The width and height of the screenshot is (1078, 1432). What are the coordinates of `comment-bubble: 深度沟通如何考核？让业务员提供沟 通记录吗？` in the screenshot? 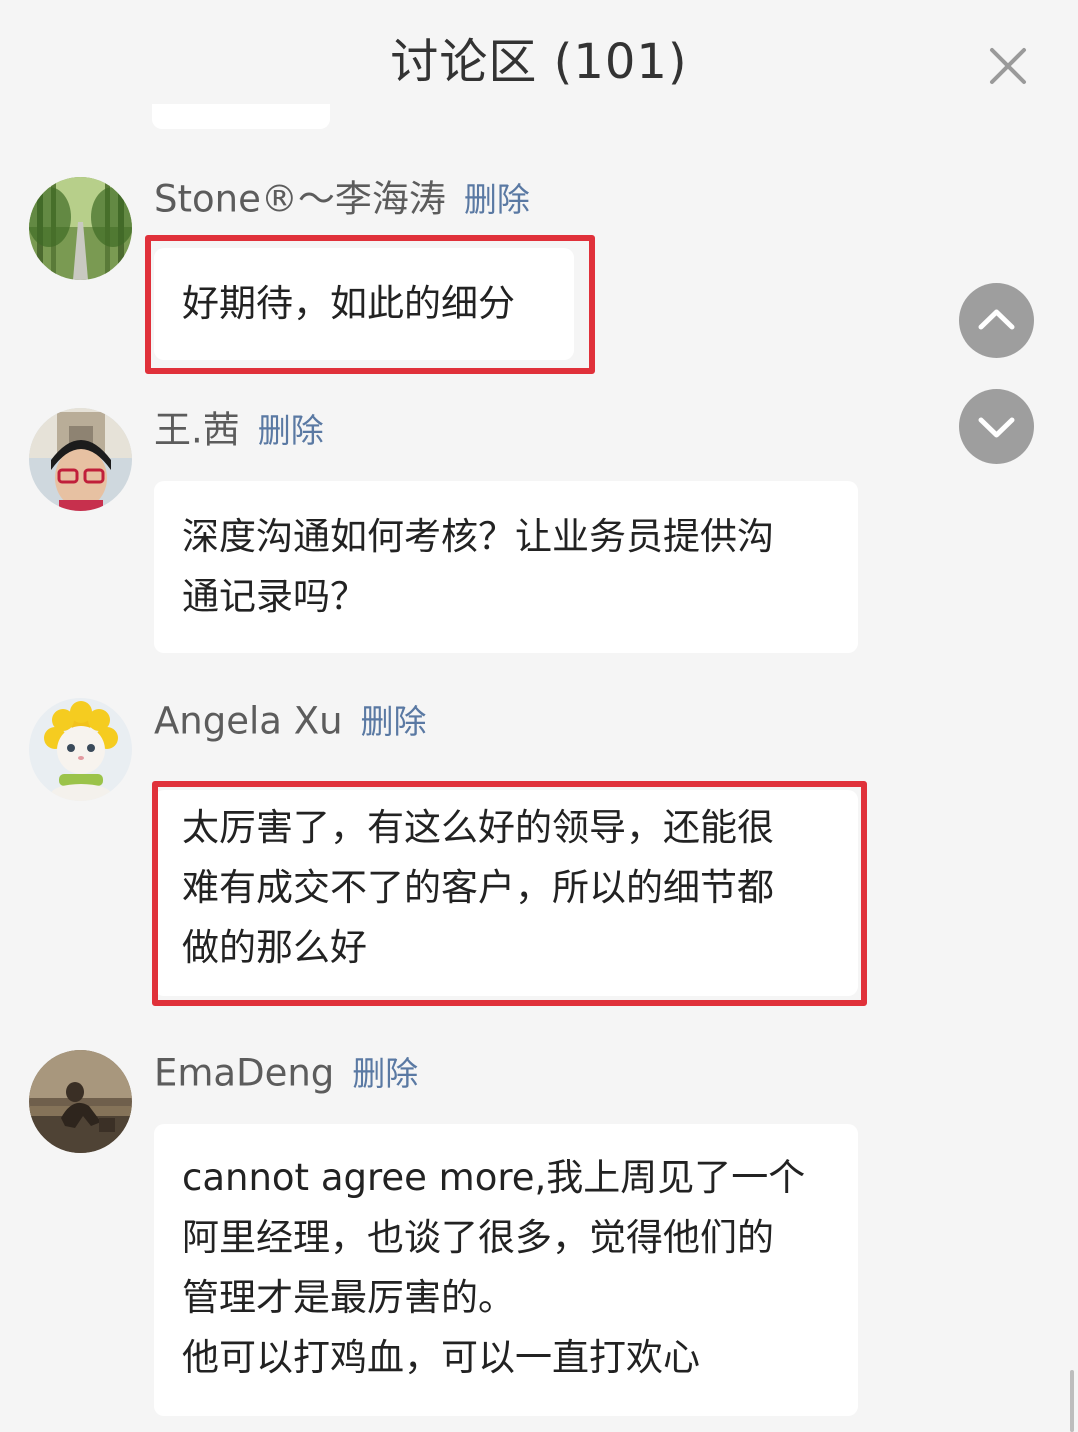 It's located at (506, 567).